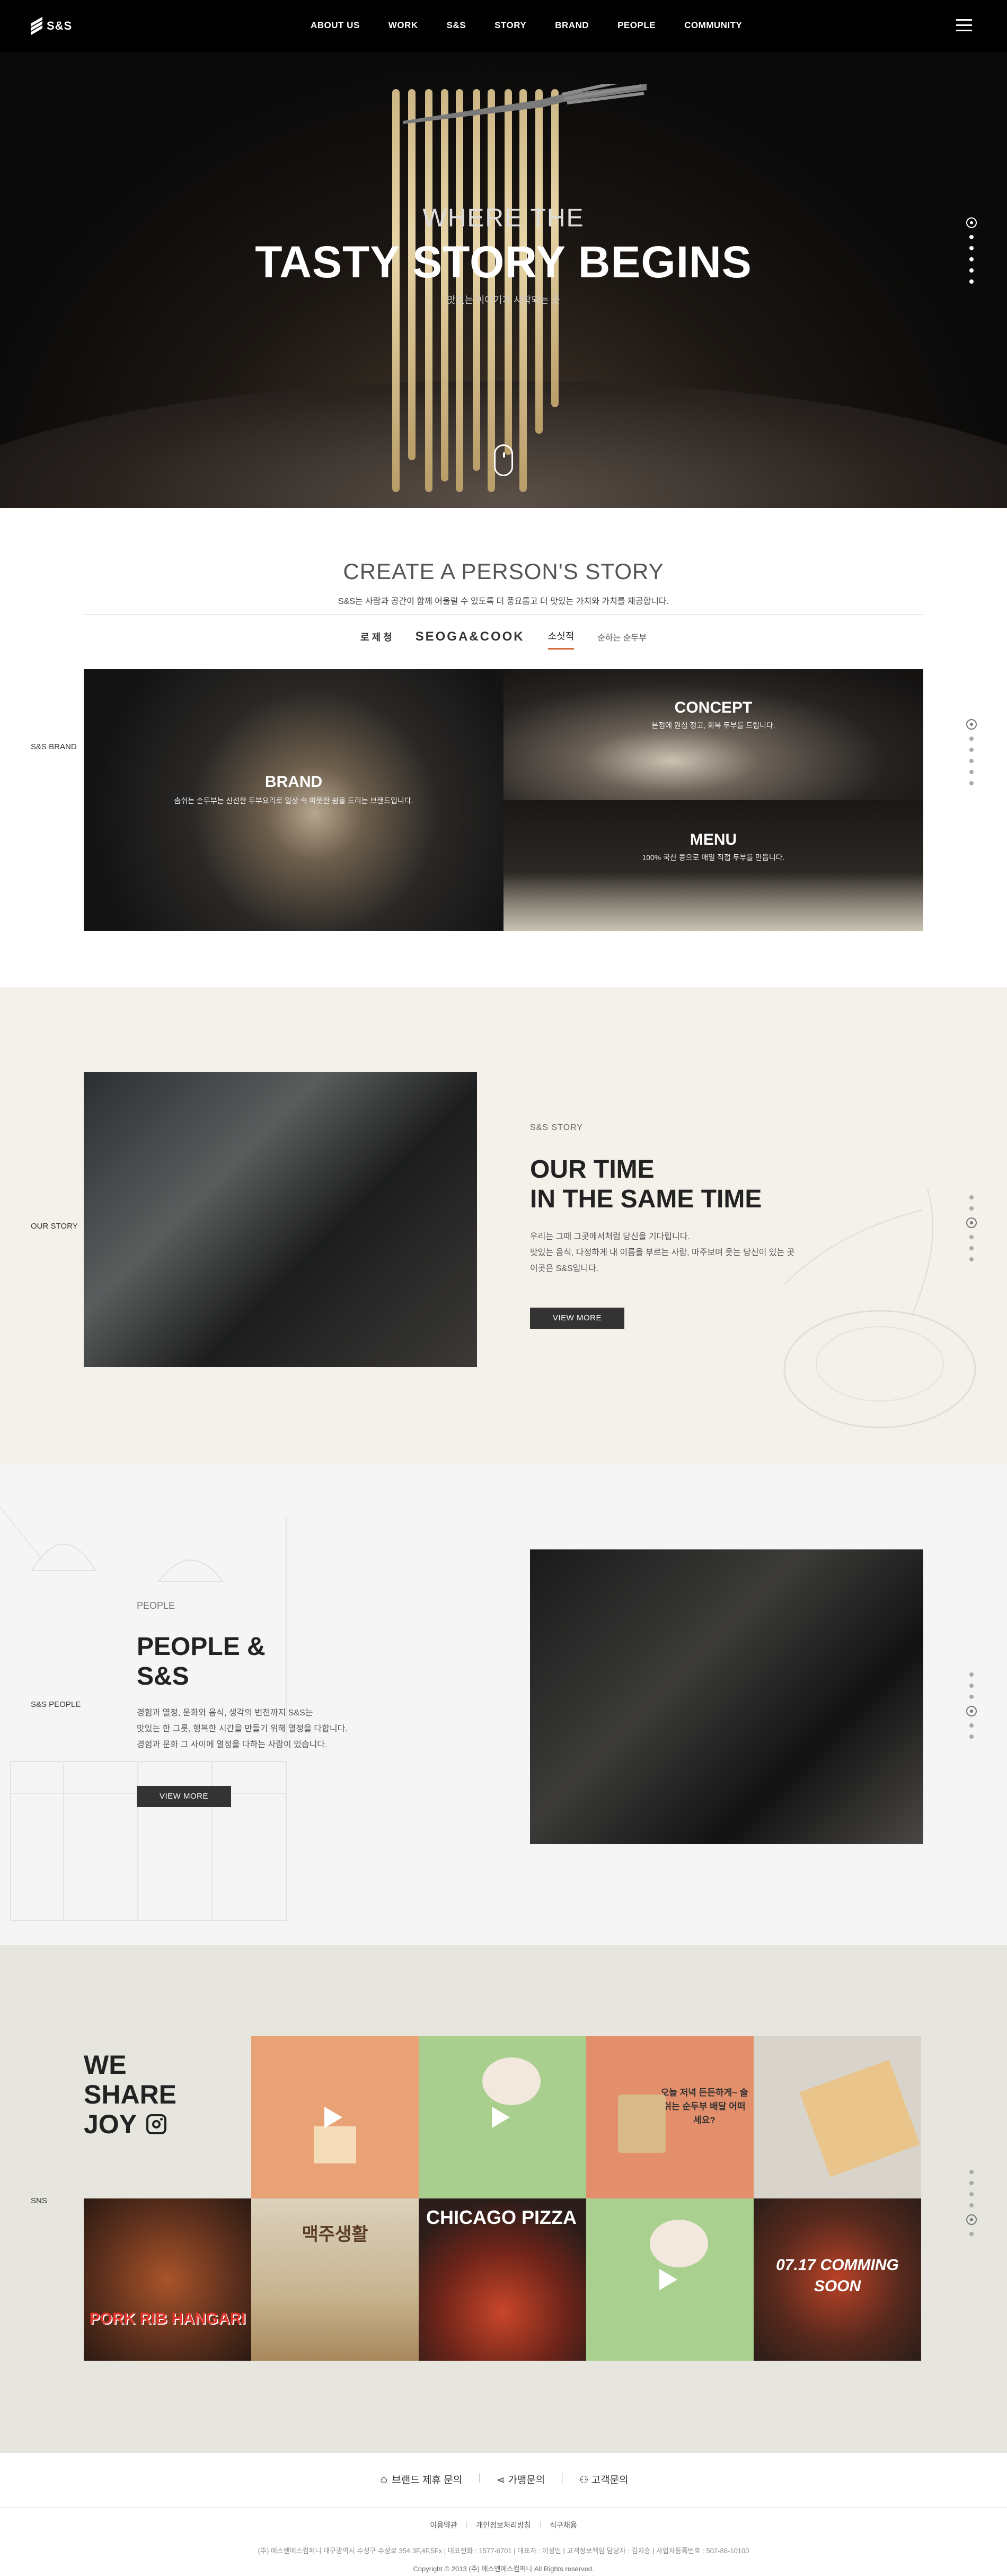  What do you see at coordinates (403, 25) in the screenshot?
I see `nav-work: WORK` at bounding box center [403, 25].